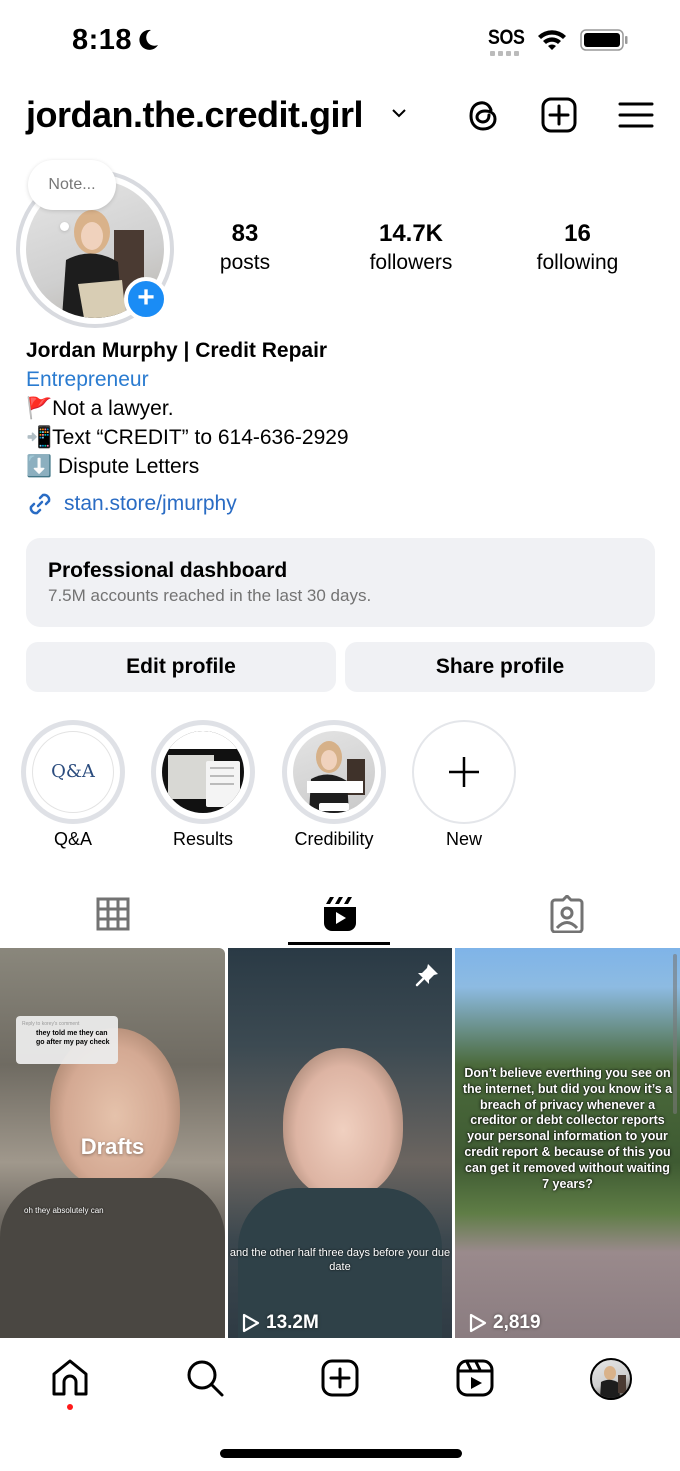 The image size is (680, 1471). Describe the element at coordinates (604, 40) in the screenshot. I see `battery-icon` at that location.